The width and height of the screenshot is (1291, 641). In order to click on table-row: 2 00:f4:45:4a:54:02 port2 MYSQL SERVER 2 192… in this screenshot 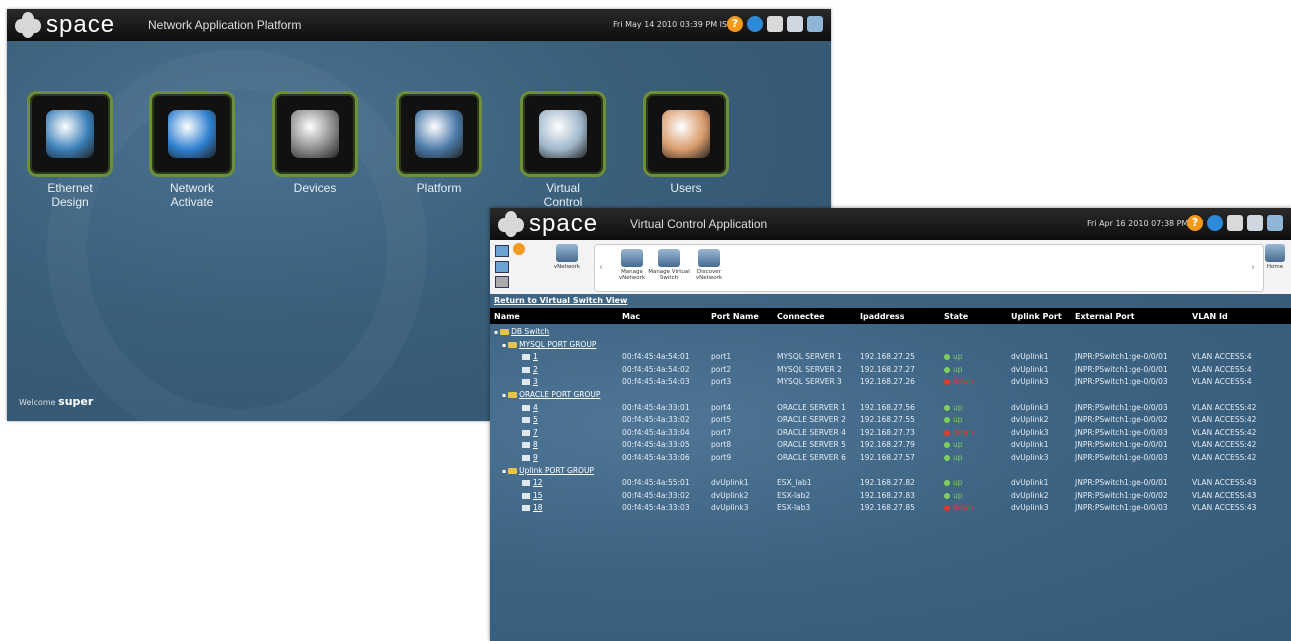, I will do `click(890, 369)`.